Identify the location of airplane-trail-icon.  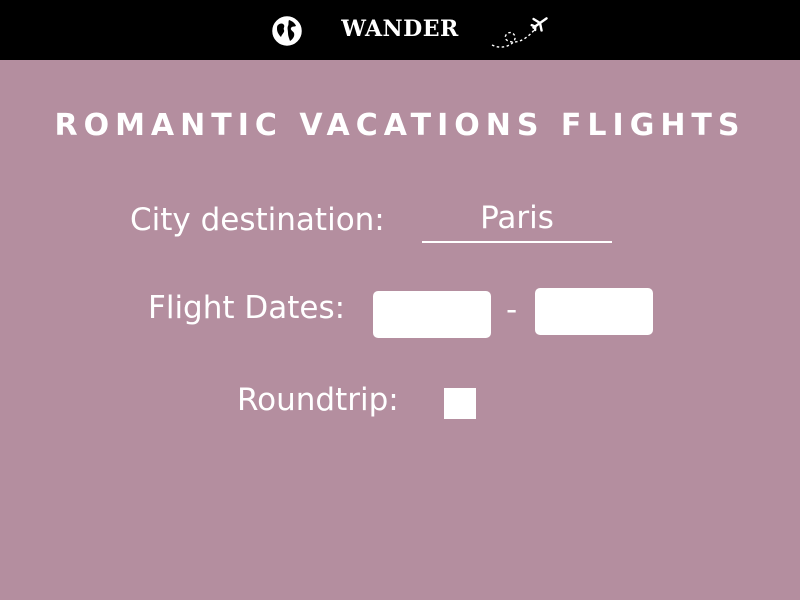
(519, 32).